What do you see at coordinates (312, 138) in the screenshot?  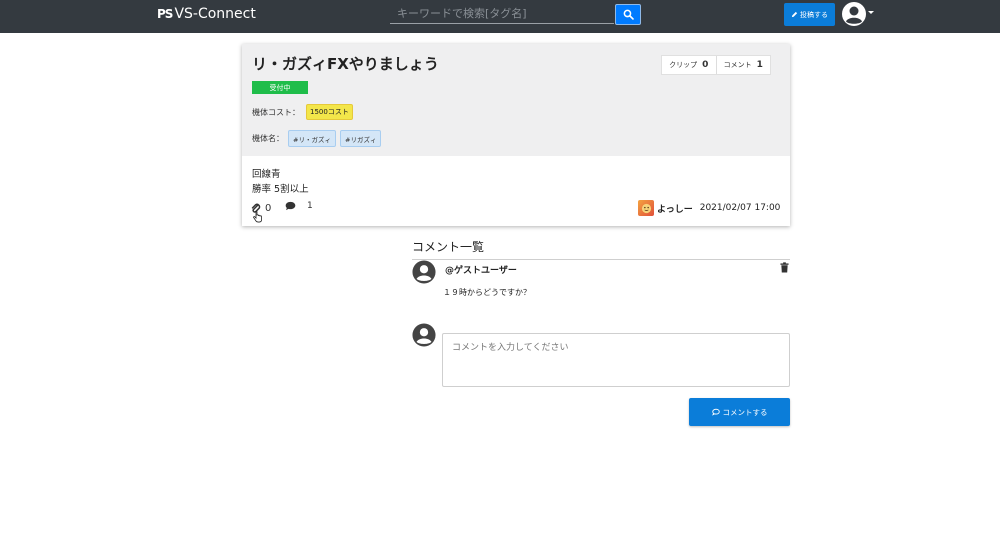 I see `tag-chip: #リ・ガズィ` at bounding box center [312, 138].